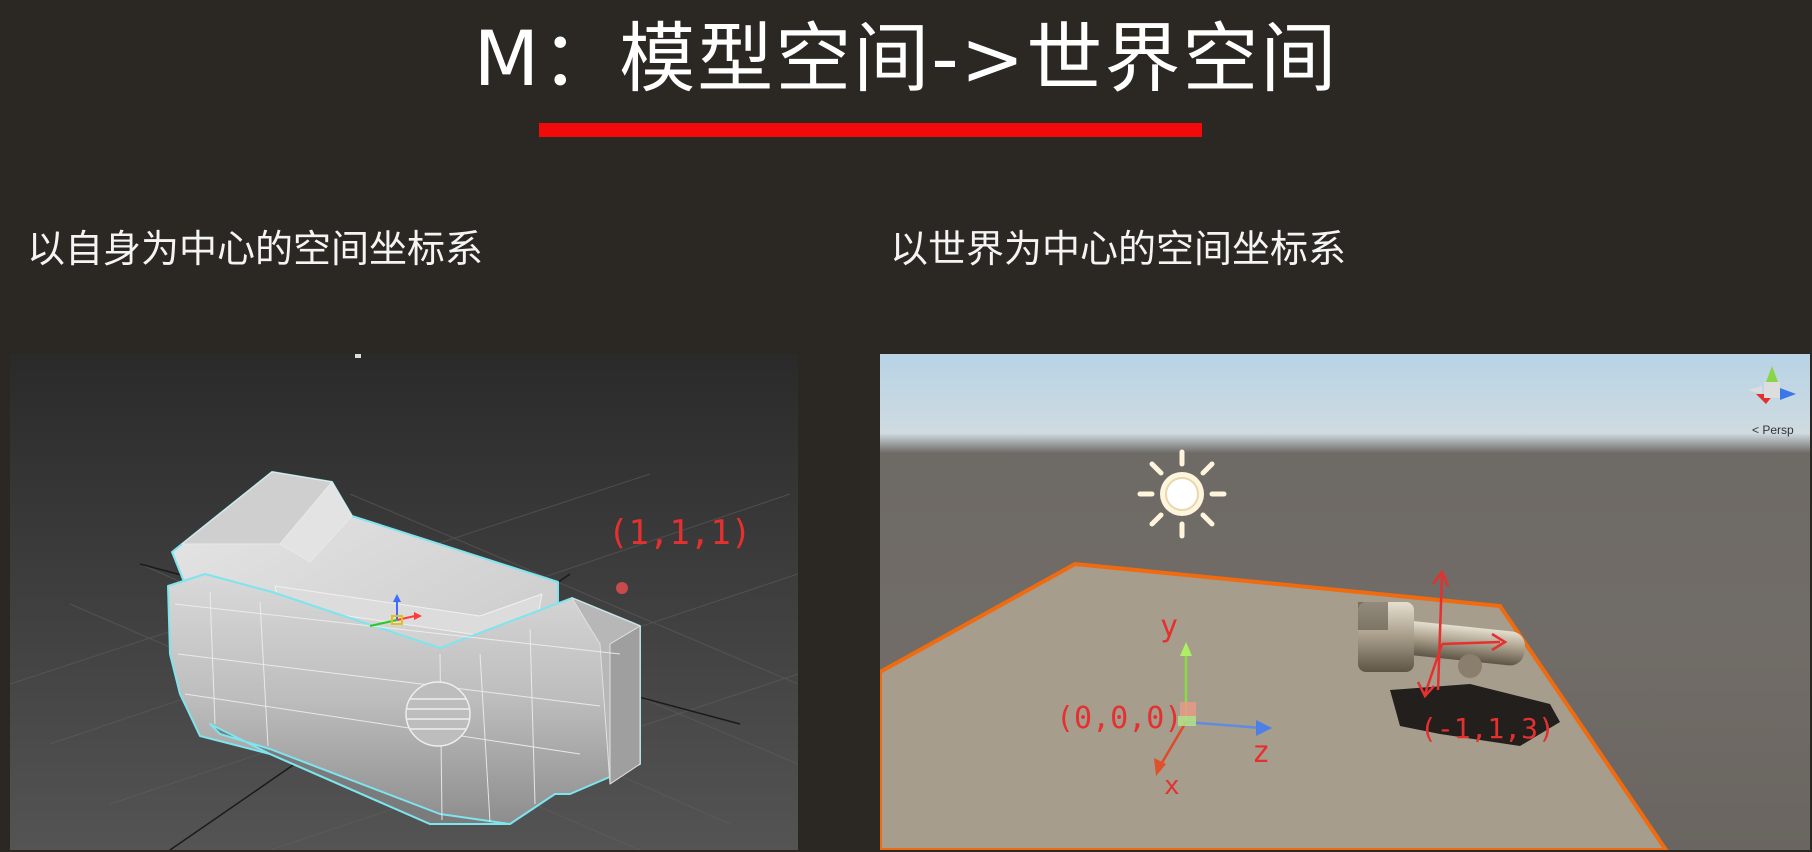 Image resolution: width=1812 pixels, height=852 pixels. Describe the element at coordinates (1169, 626) in the screenshot. I see `axis-y-label: y` at that location.